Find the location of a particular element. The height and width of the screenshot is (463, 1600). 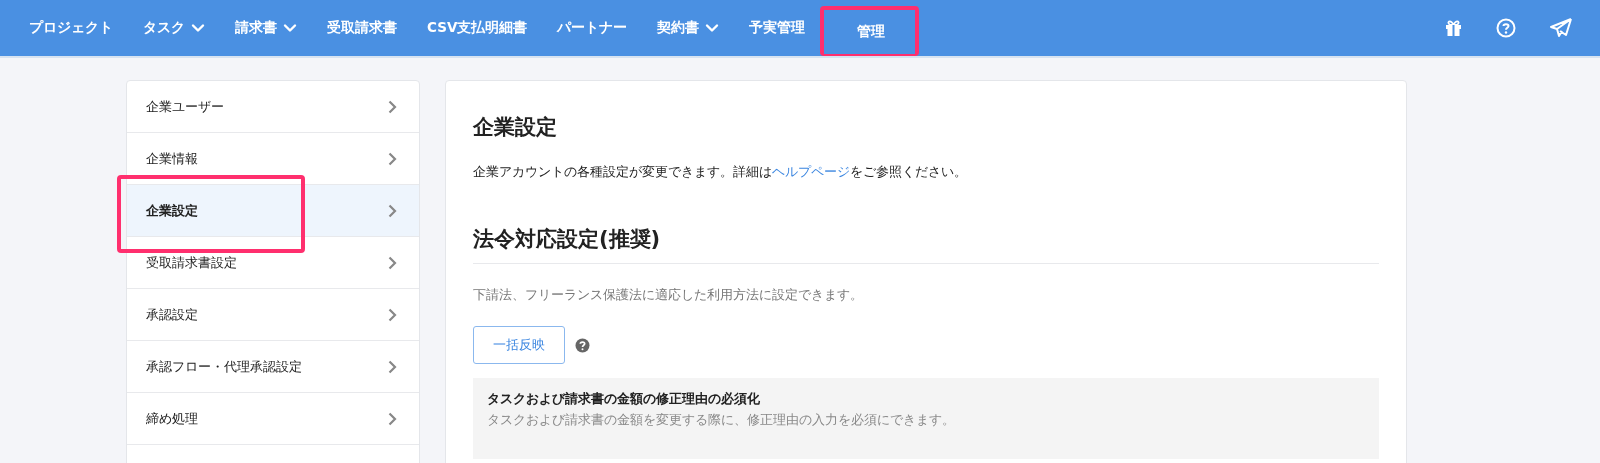

page-description: 企業アカウントの各種設定が変更できます。詳細はヘルプページをご参照ください。 is located at coordinates (720, 172).